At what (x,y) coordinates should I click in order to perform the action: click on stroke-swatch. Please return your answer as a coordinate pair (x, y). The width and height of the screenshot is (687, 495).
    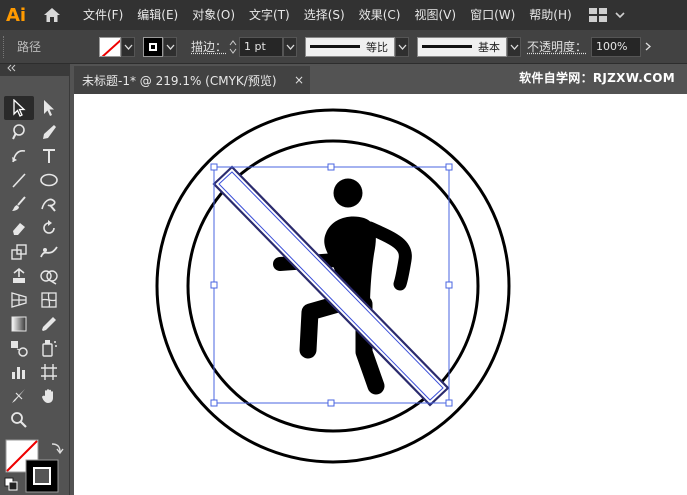
    Looking at the image, I should click on (153, 46).